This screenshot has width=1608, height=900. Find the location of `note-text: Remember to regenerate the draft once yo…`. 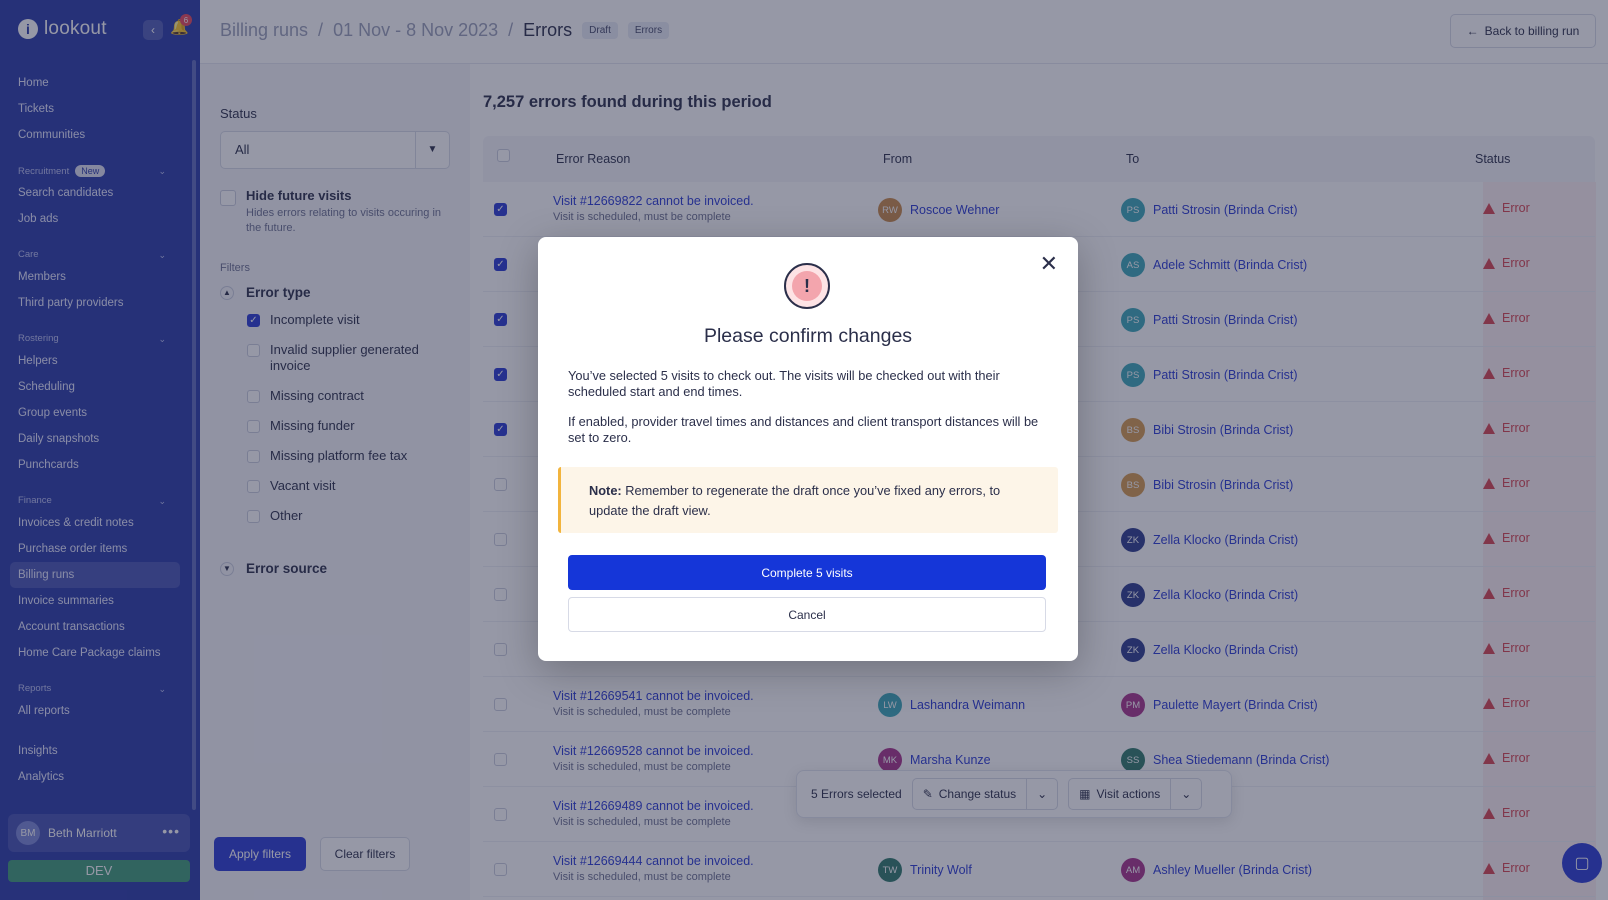

note-text: Remember to regenerate the draft once yo… is located at coordinates (795, 500).